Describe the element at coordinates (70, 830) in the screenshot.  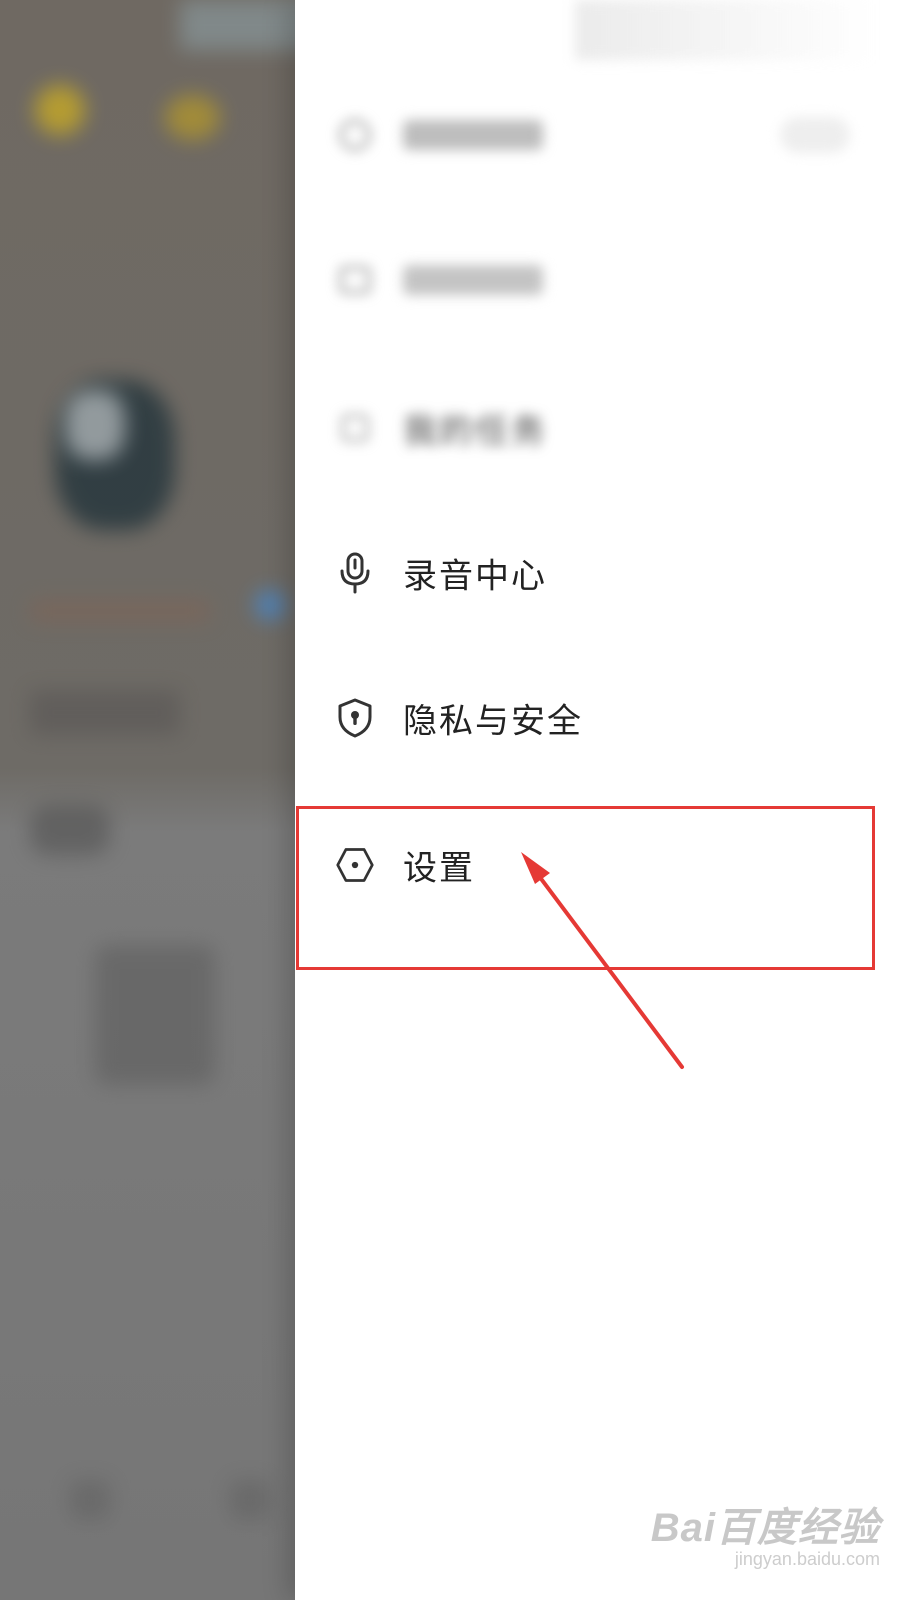
I see `background-pill` at that location.